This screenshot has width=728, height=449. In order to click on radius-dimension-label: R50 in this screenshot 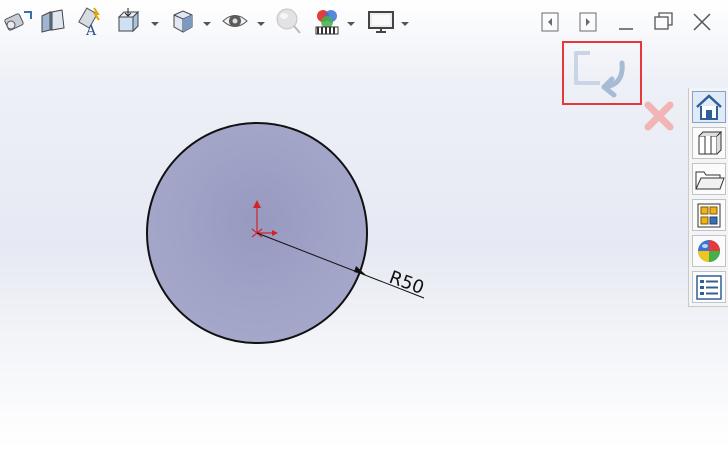, I will do `click(406, 283)`.